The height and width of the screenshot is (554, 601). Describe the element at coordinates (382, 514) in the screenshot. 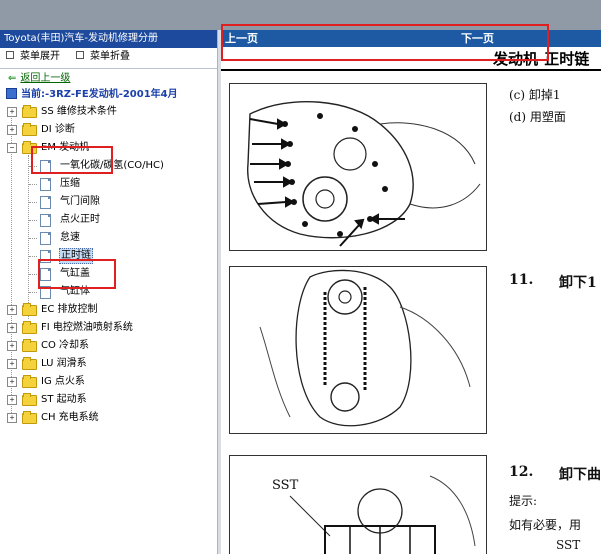

I see `pulley-removal-illustration` at that location.